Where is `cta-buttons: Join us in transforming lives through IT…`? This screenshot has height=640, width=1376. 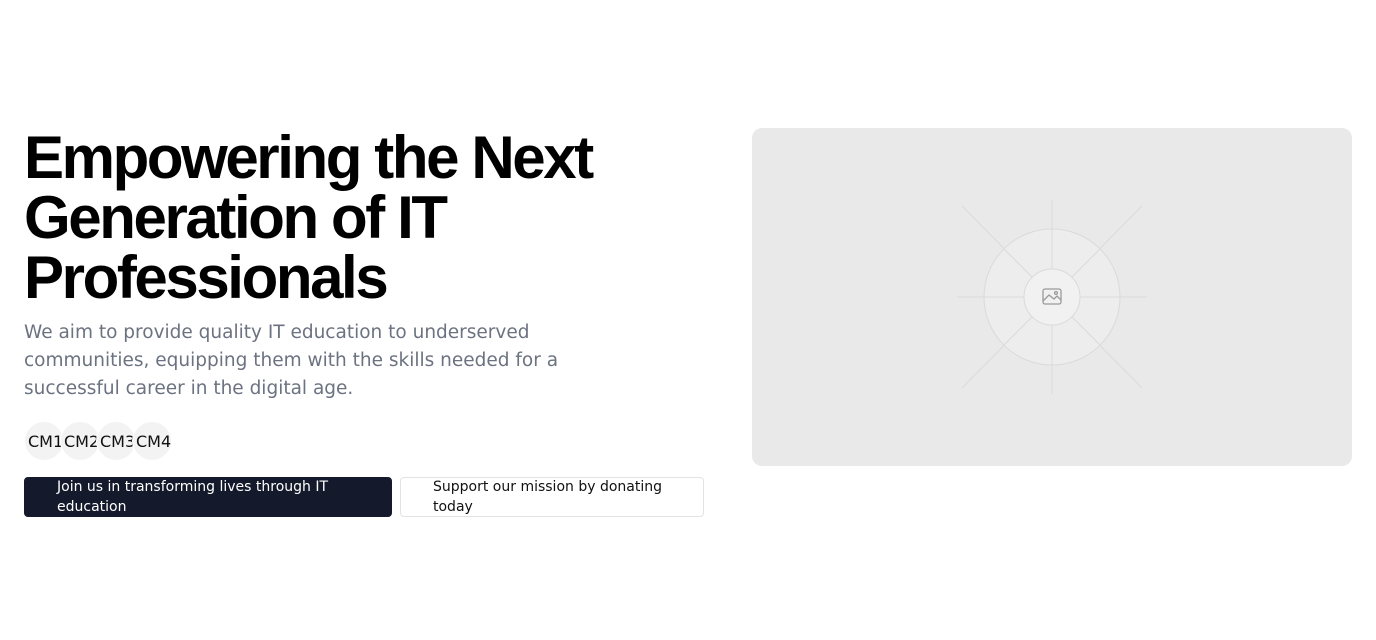 cta-buttons: Join us in transforming lives through IT… is located at coordinates (369, 497).